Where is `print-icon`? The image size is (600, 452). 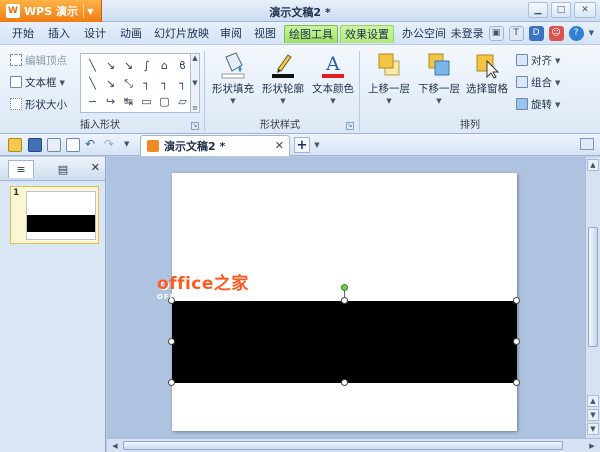
print-icon is located at coordinates (54, 145).